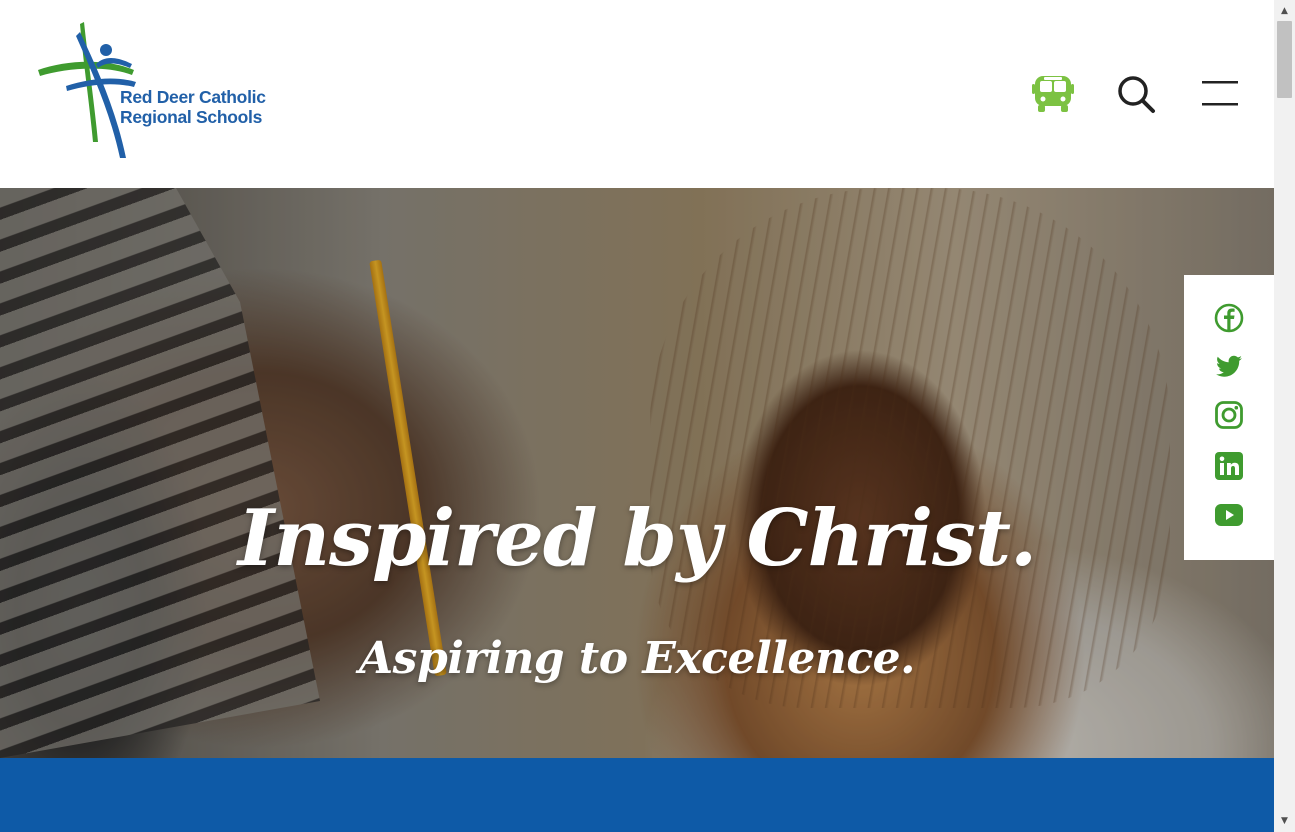  What do you see at coordinates (1284, 11) in the screenshot?
I see `scroll-up-arrow-icon: ▲` at bounding box center [1284, 11].